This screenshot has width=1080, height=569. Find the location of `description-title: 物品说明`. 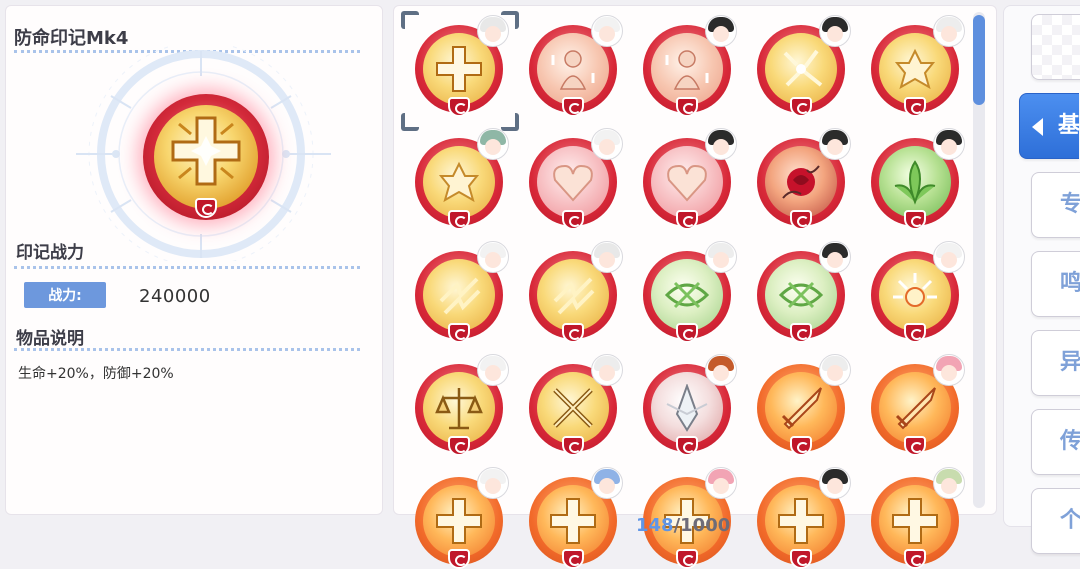

description-title: 物品说明 is located at coordinates (50, 339).